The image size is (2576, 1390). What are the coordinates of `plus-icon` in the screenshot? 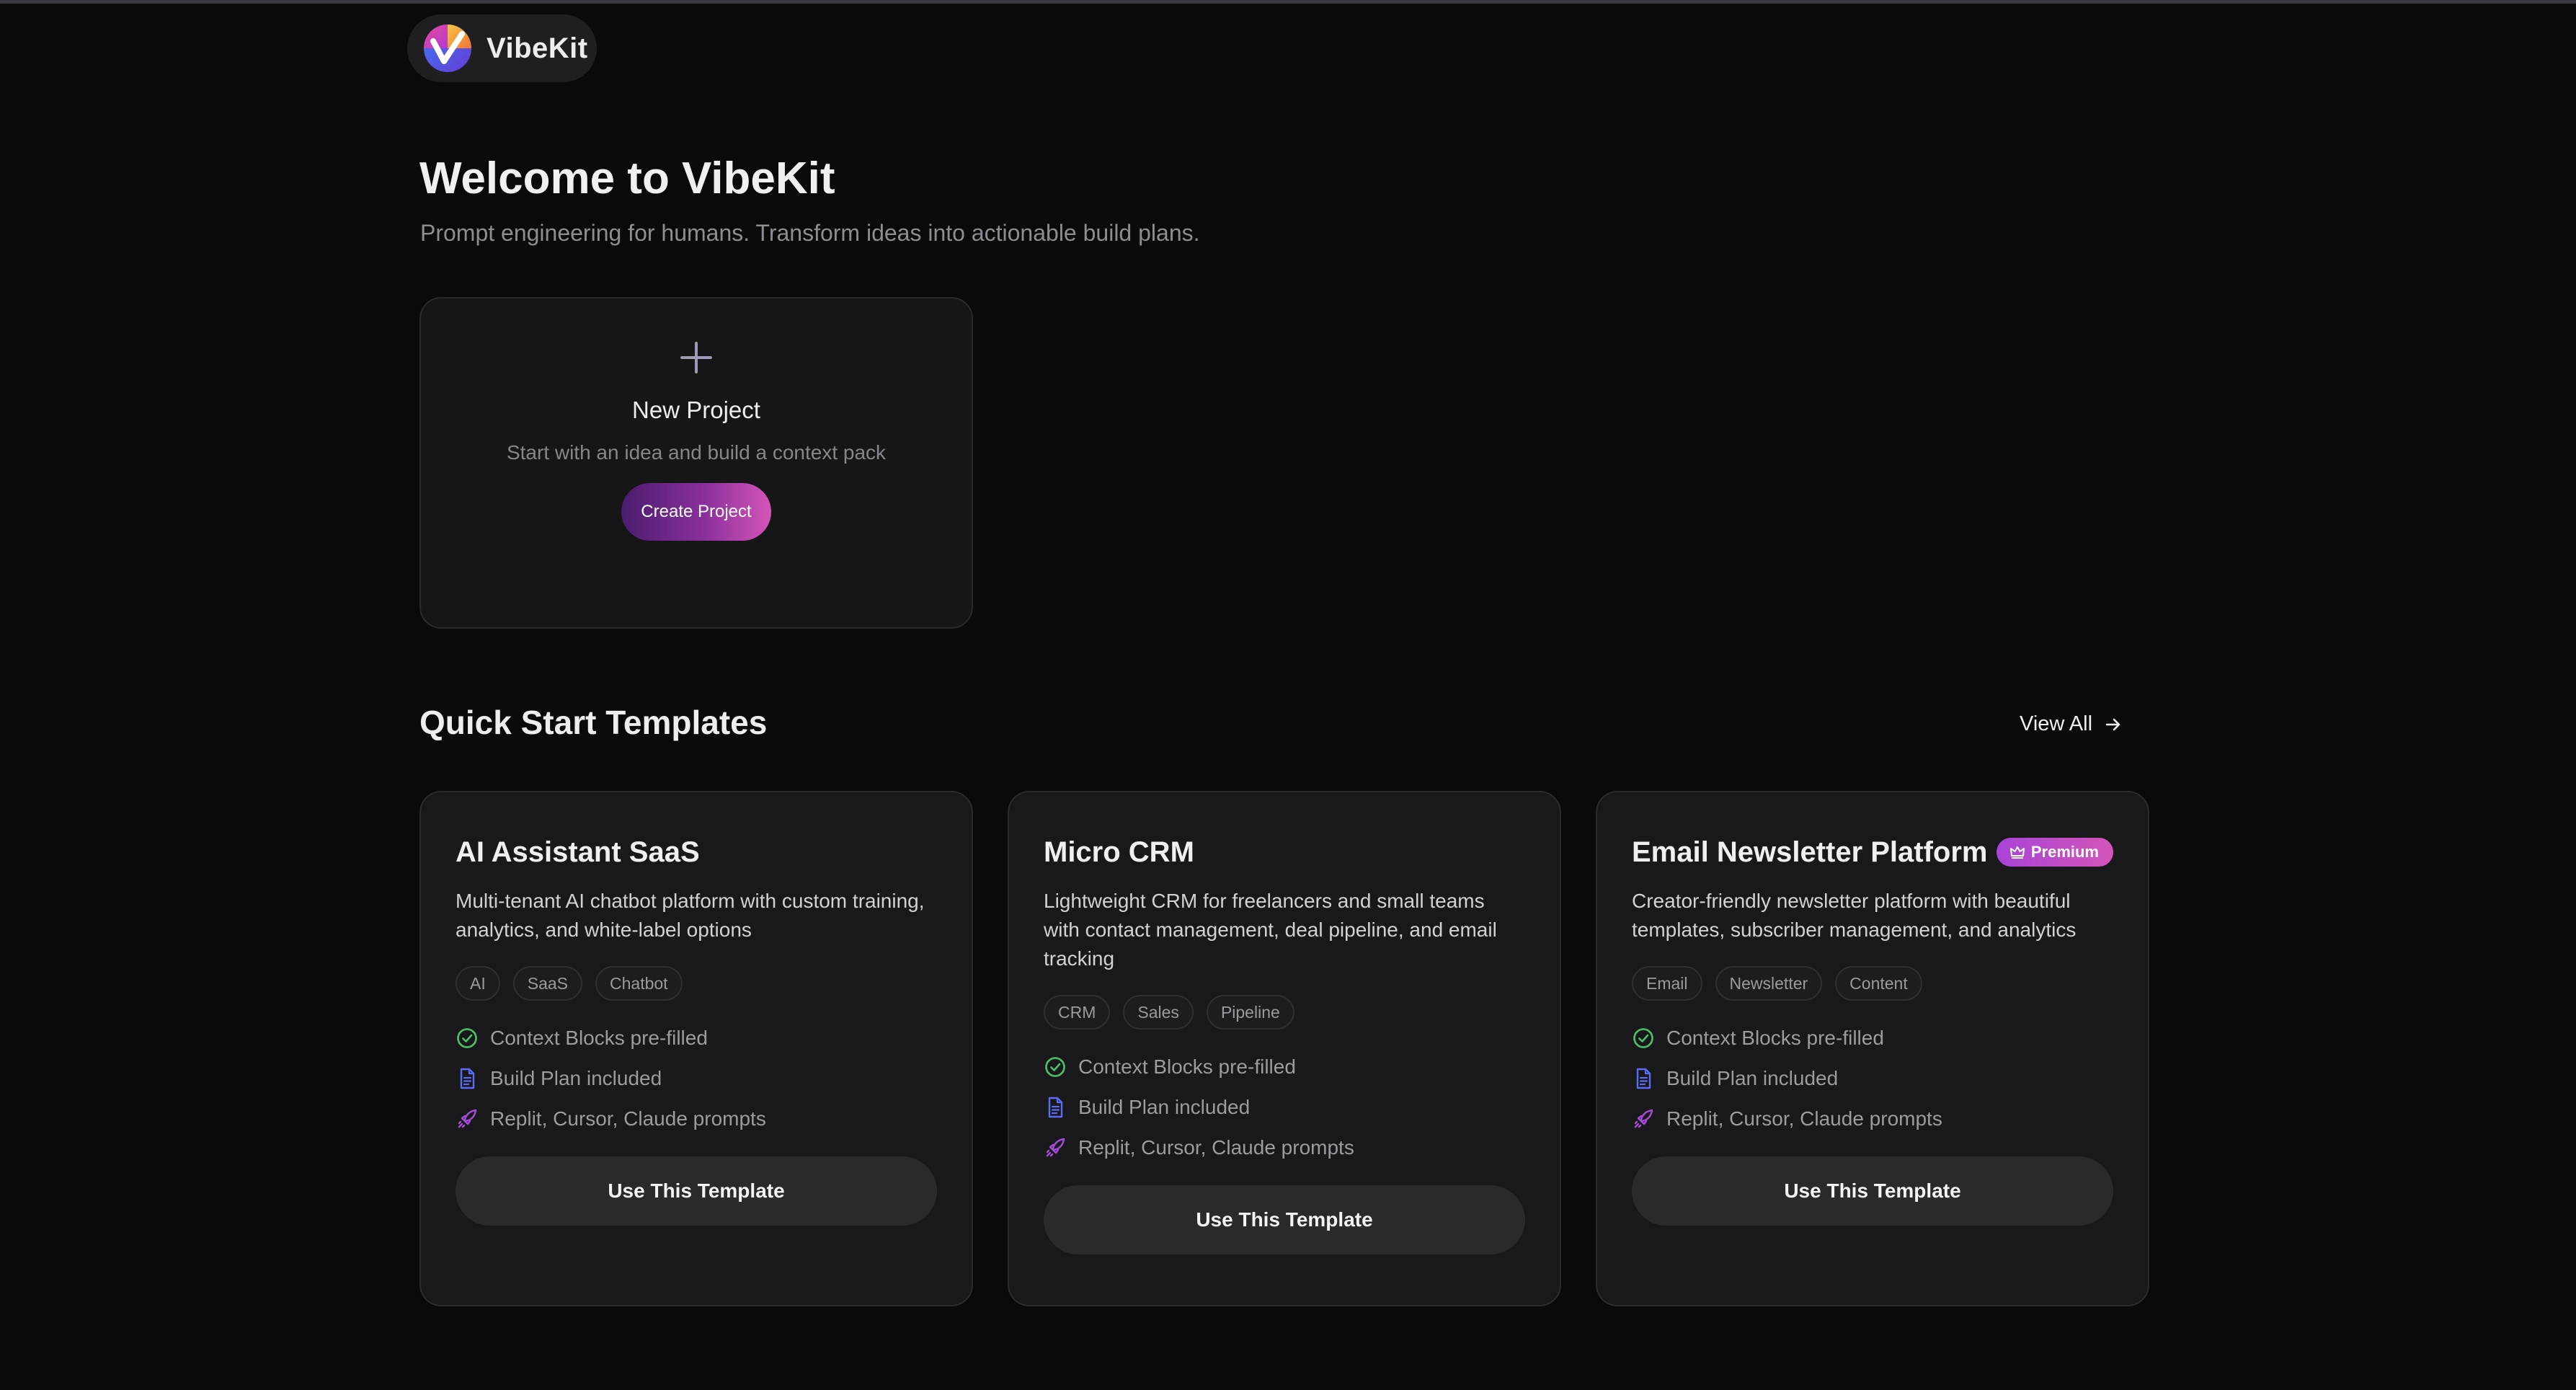 It's located at (696, 357).